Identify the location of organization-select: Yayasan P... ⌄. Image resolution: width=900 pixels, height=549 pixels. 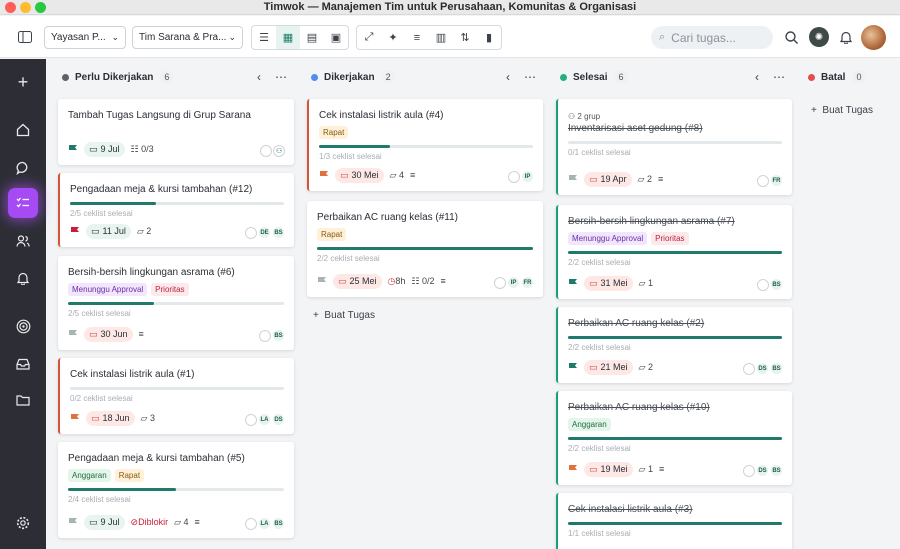
(85, 37).